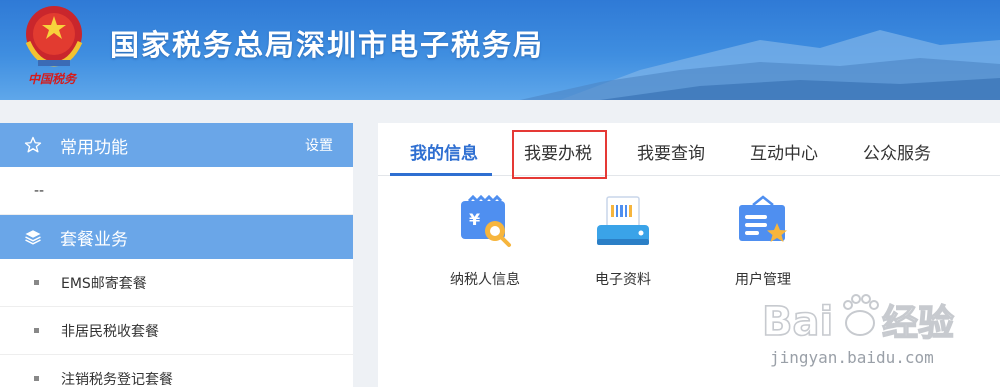 The image size is (1000, 387). What do you see at coordinates (176, 331) in the screenshot?
I see `sidebar-item-nonresident: 非居民税收套餐` at bounding box center [176, 331].